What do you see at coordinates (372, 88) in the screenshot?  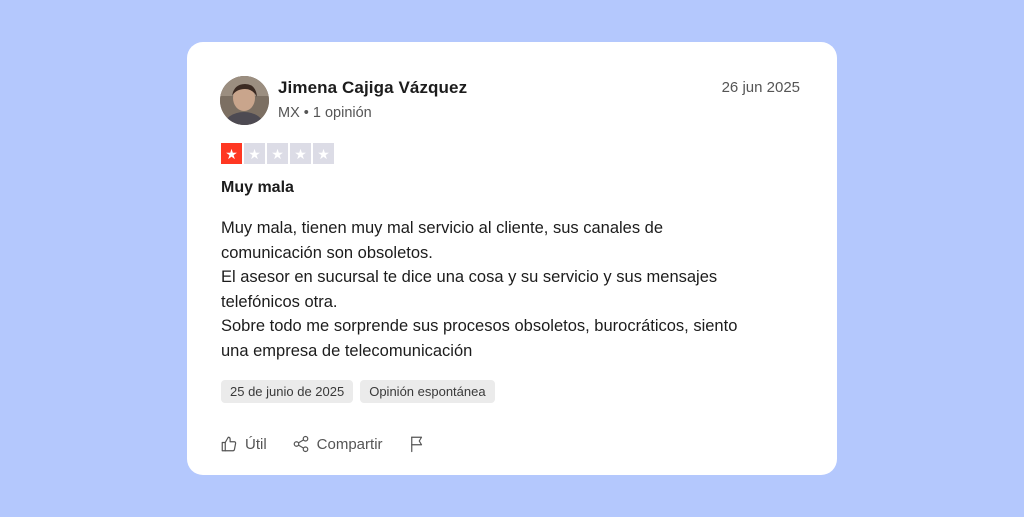 I see `reviewer-name: Jimena Cajiga Vázquez` at bounding box center [372, 88].